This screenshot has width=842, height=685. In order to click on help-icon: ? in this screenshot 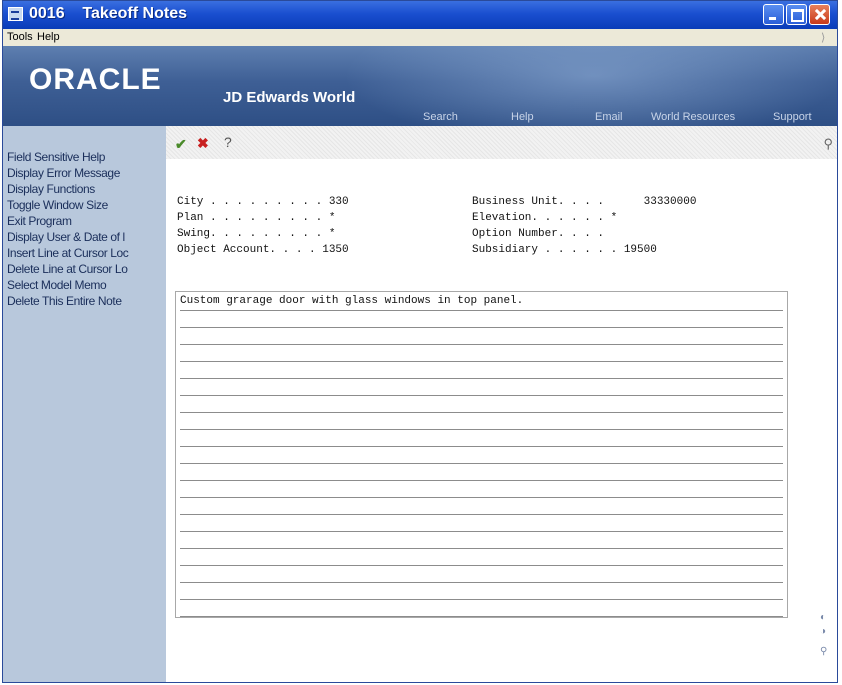, I will do `click(228, 142)`.